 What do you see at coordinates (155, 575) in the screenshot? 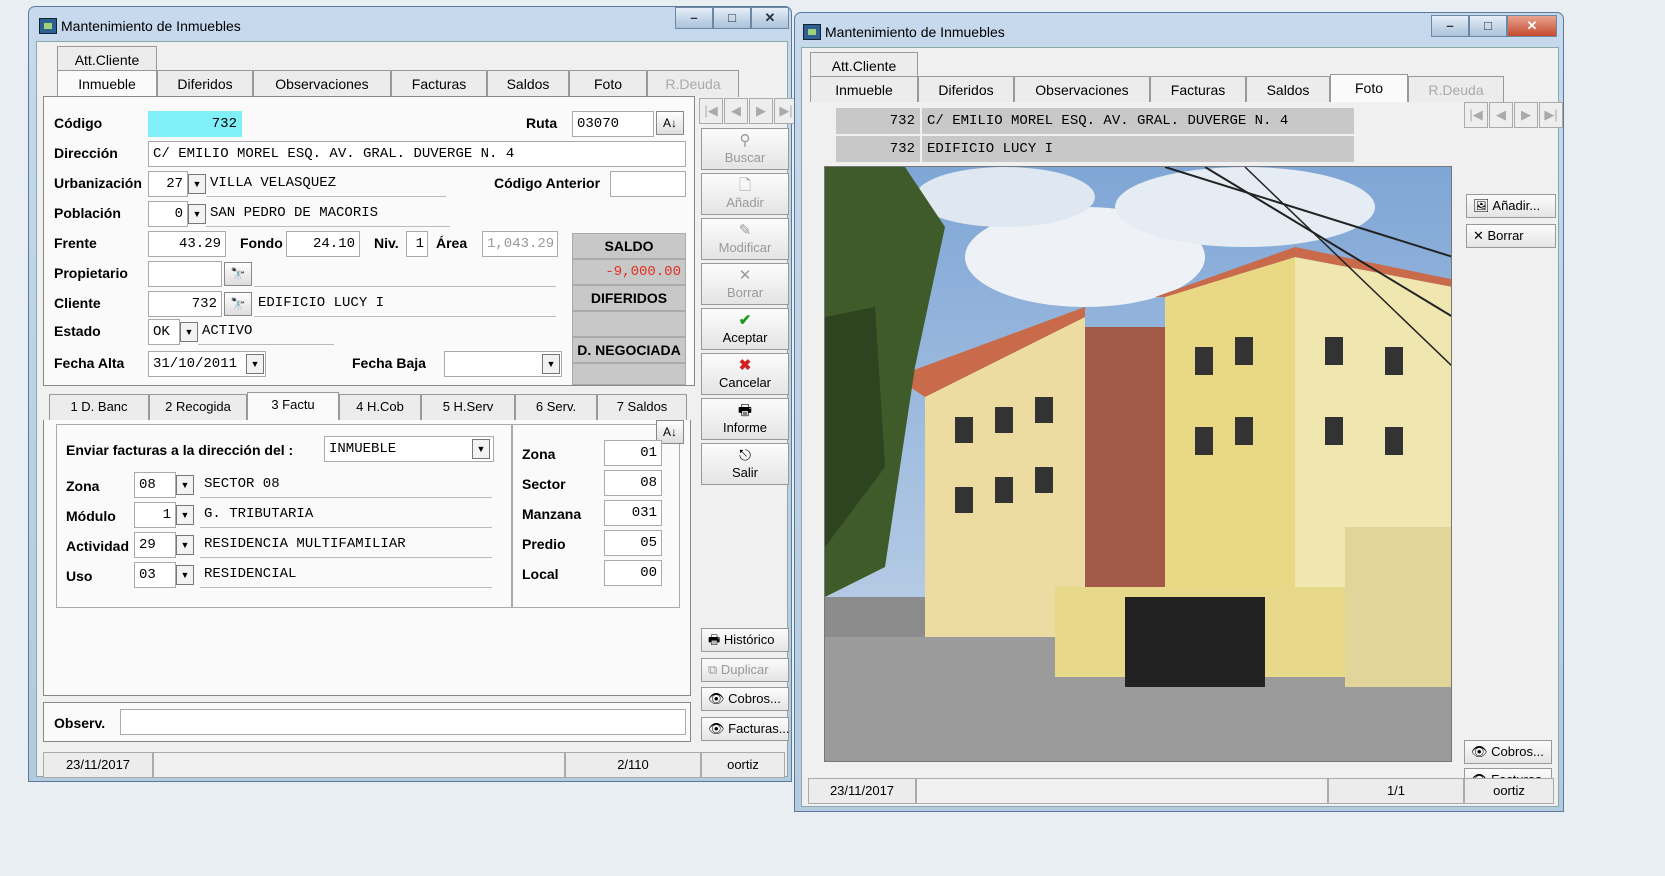
I see `uso-code: 03` at bounding box center [155, 575].